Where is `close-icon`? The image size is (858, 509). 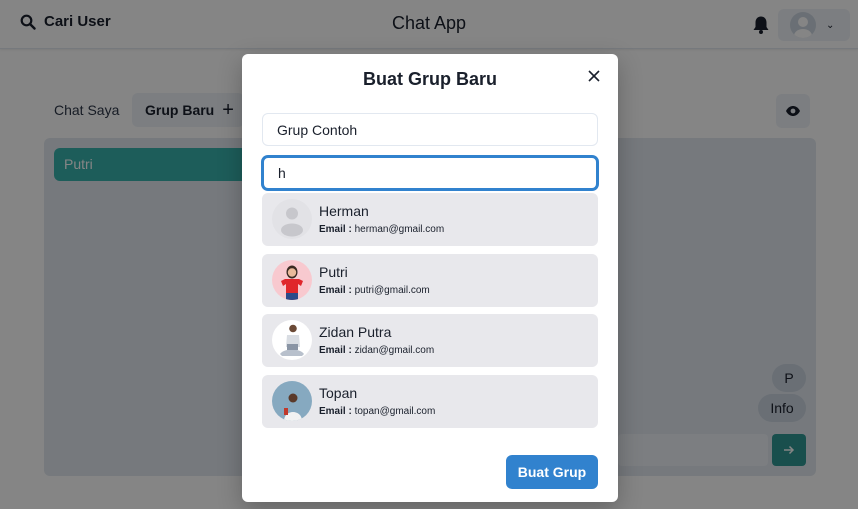 close-icon is located at coordinates (594, 76).